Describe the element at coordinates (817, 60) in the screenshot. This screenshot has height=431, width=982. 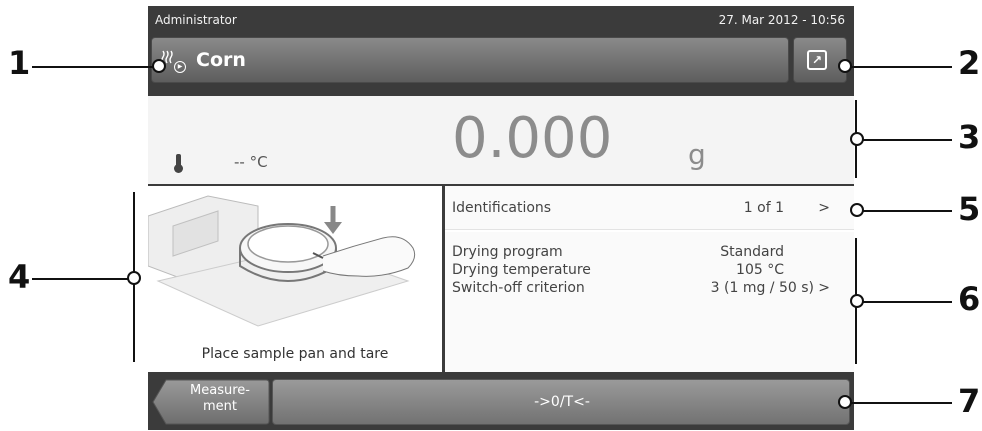
I see `shortcut-arrow-icon: ↗` at that location.